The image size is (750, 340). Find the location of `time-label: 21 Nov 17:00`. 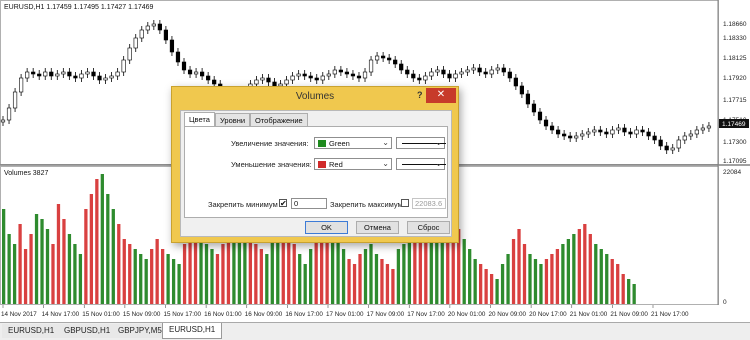

time-label: 21 Nov 17:00 is located at coordinates (670, 314).